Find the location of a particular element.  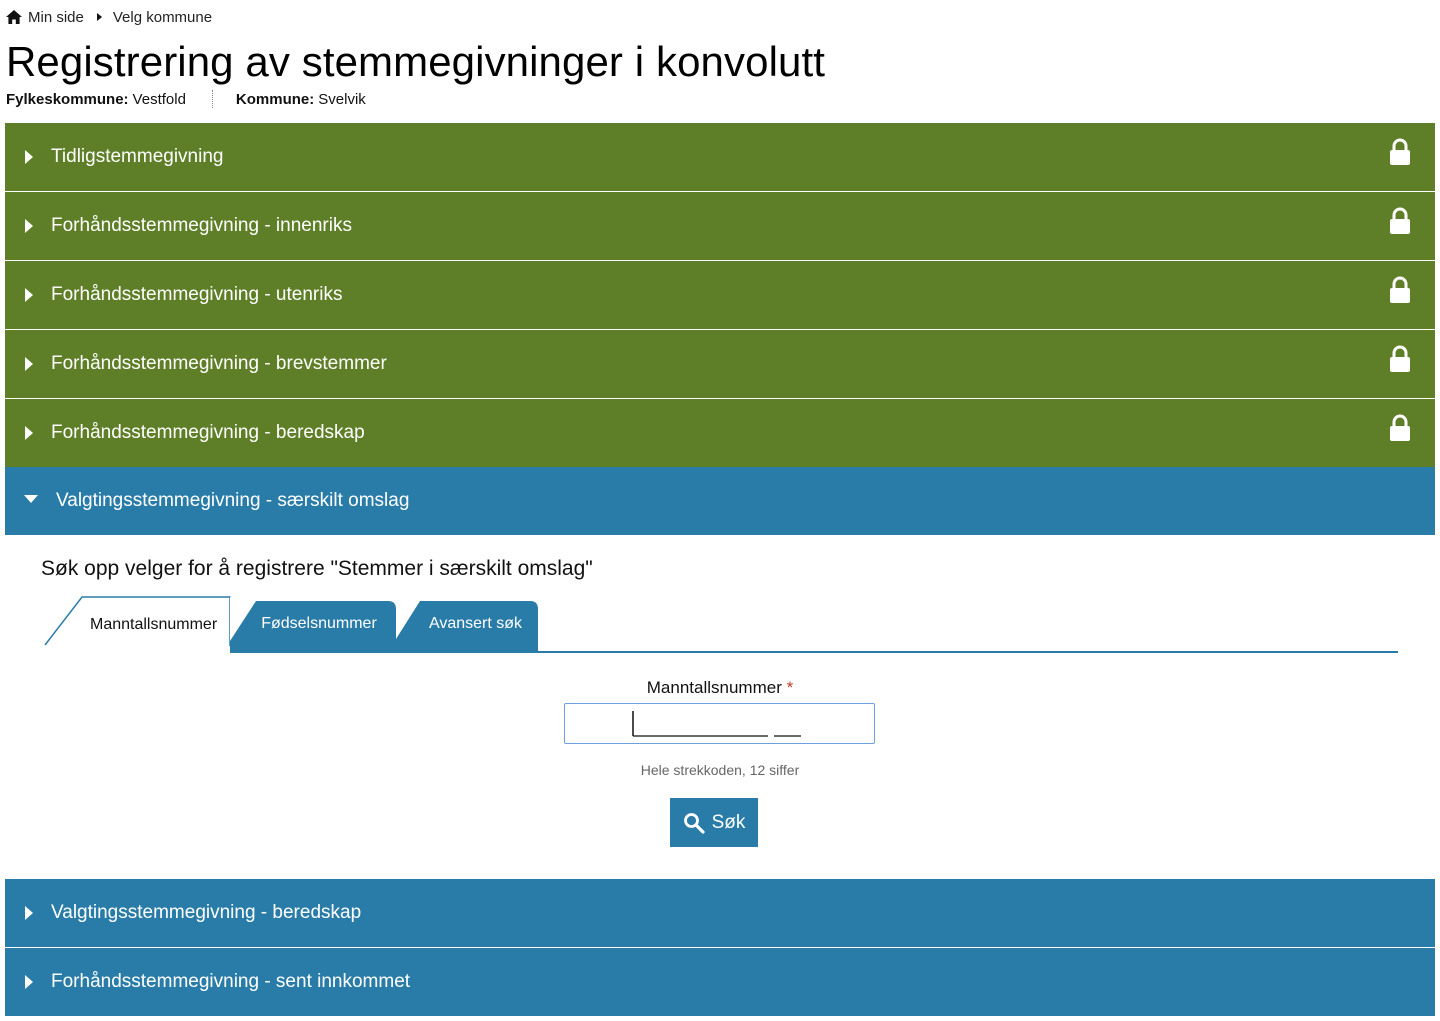

tab-label: Manntallsnummer is located at coordinates (154, 624).